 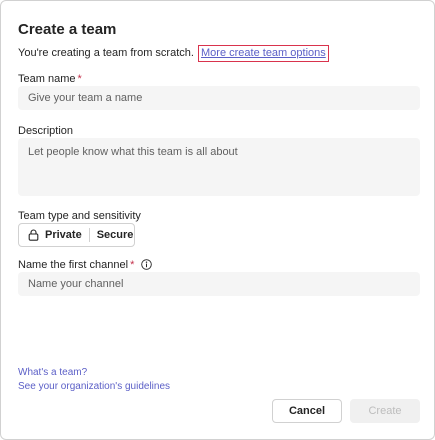 I want to click on lock-icon, so click(x=33, y=235).